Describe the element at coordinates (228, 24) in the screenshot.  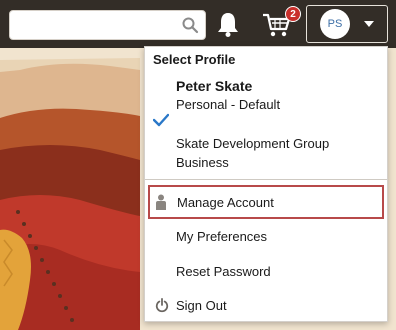
I see `bell-icon` at that location.